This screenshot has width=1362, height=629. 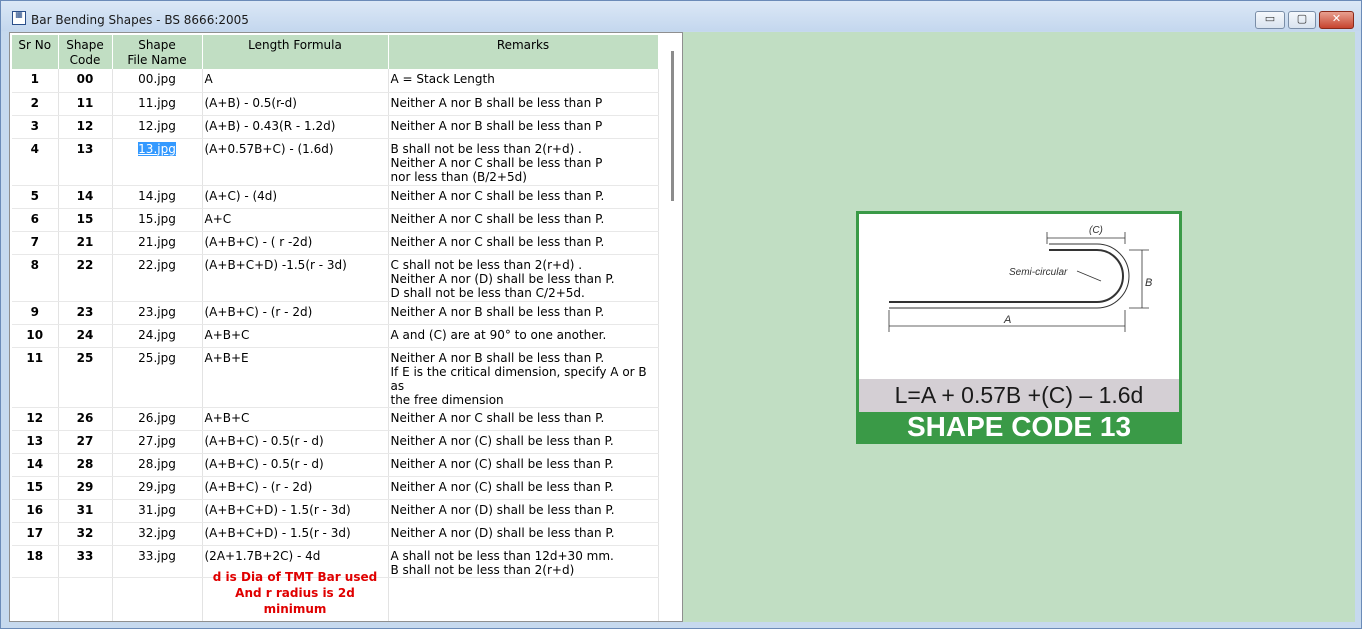 What do you see at coordinates (85, 377) in the screenshot?
I see `cell-shape-code: 25` at bounding box center [85, 377].